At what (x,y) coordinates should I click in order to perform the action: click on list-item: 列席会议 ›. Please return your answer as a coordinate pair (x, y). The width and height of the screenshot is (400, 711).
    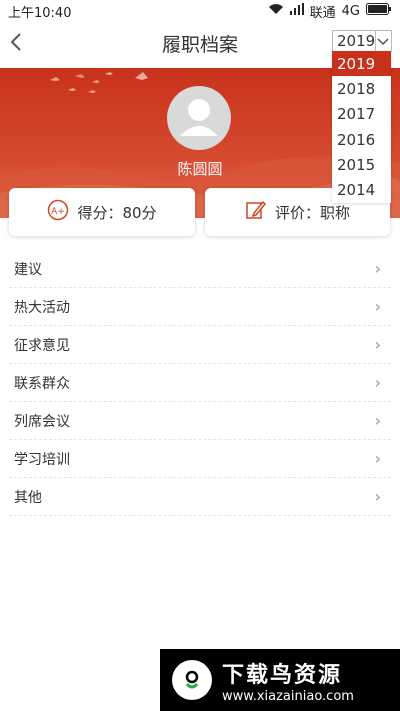
    Looking at the image, I should click on (200, 421).